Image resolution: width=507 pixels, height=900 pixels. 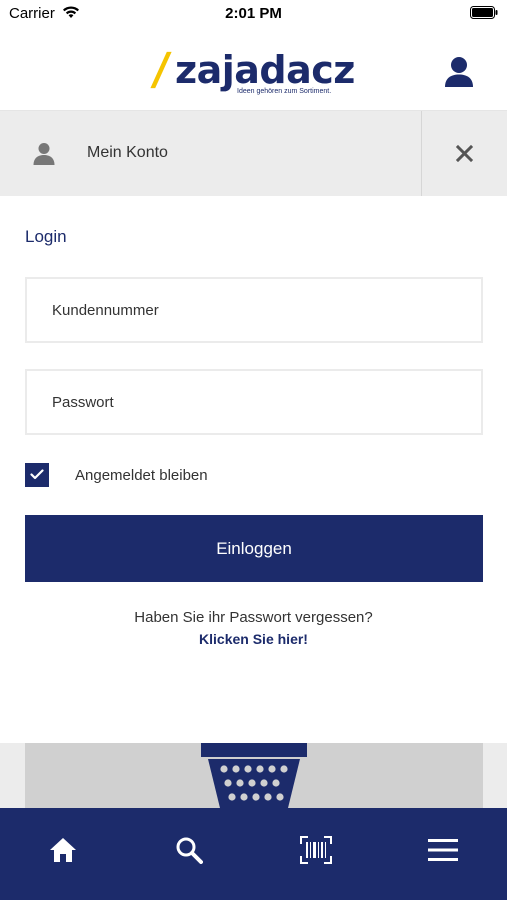 I want to click on barcode-scan-icon, so click(x=316, y=850).